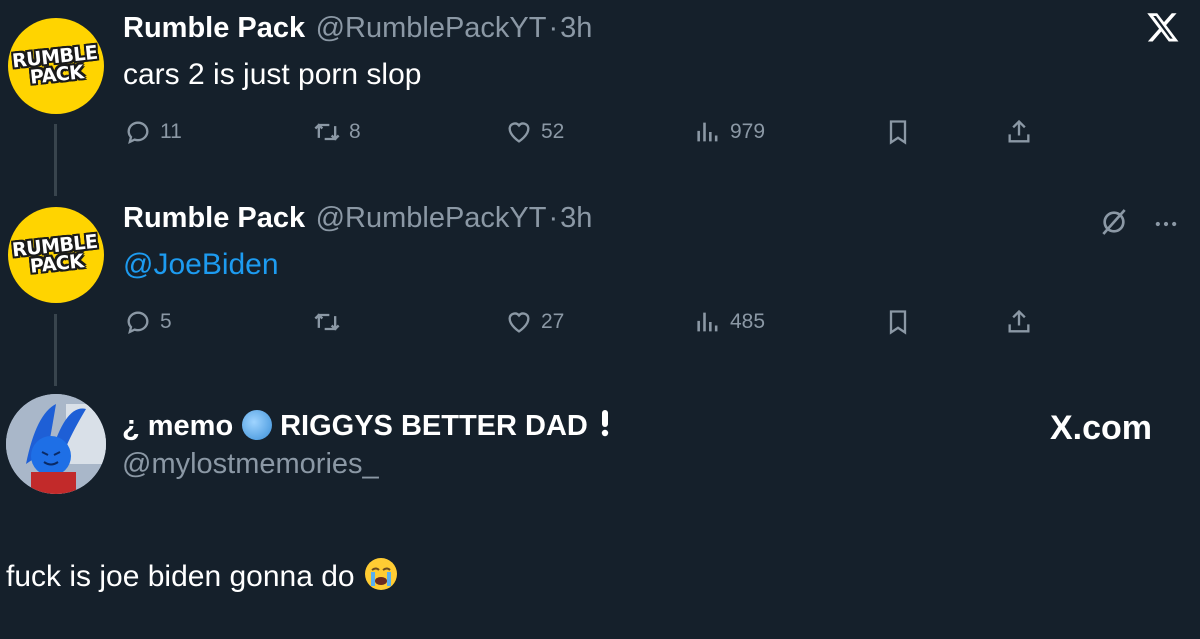  I want to click on reply-button: 11, so click(153, 132).